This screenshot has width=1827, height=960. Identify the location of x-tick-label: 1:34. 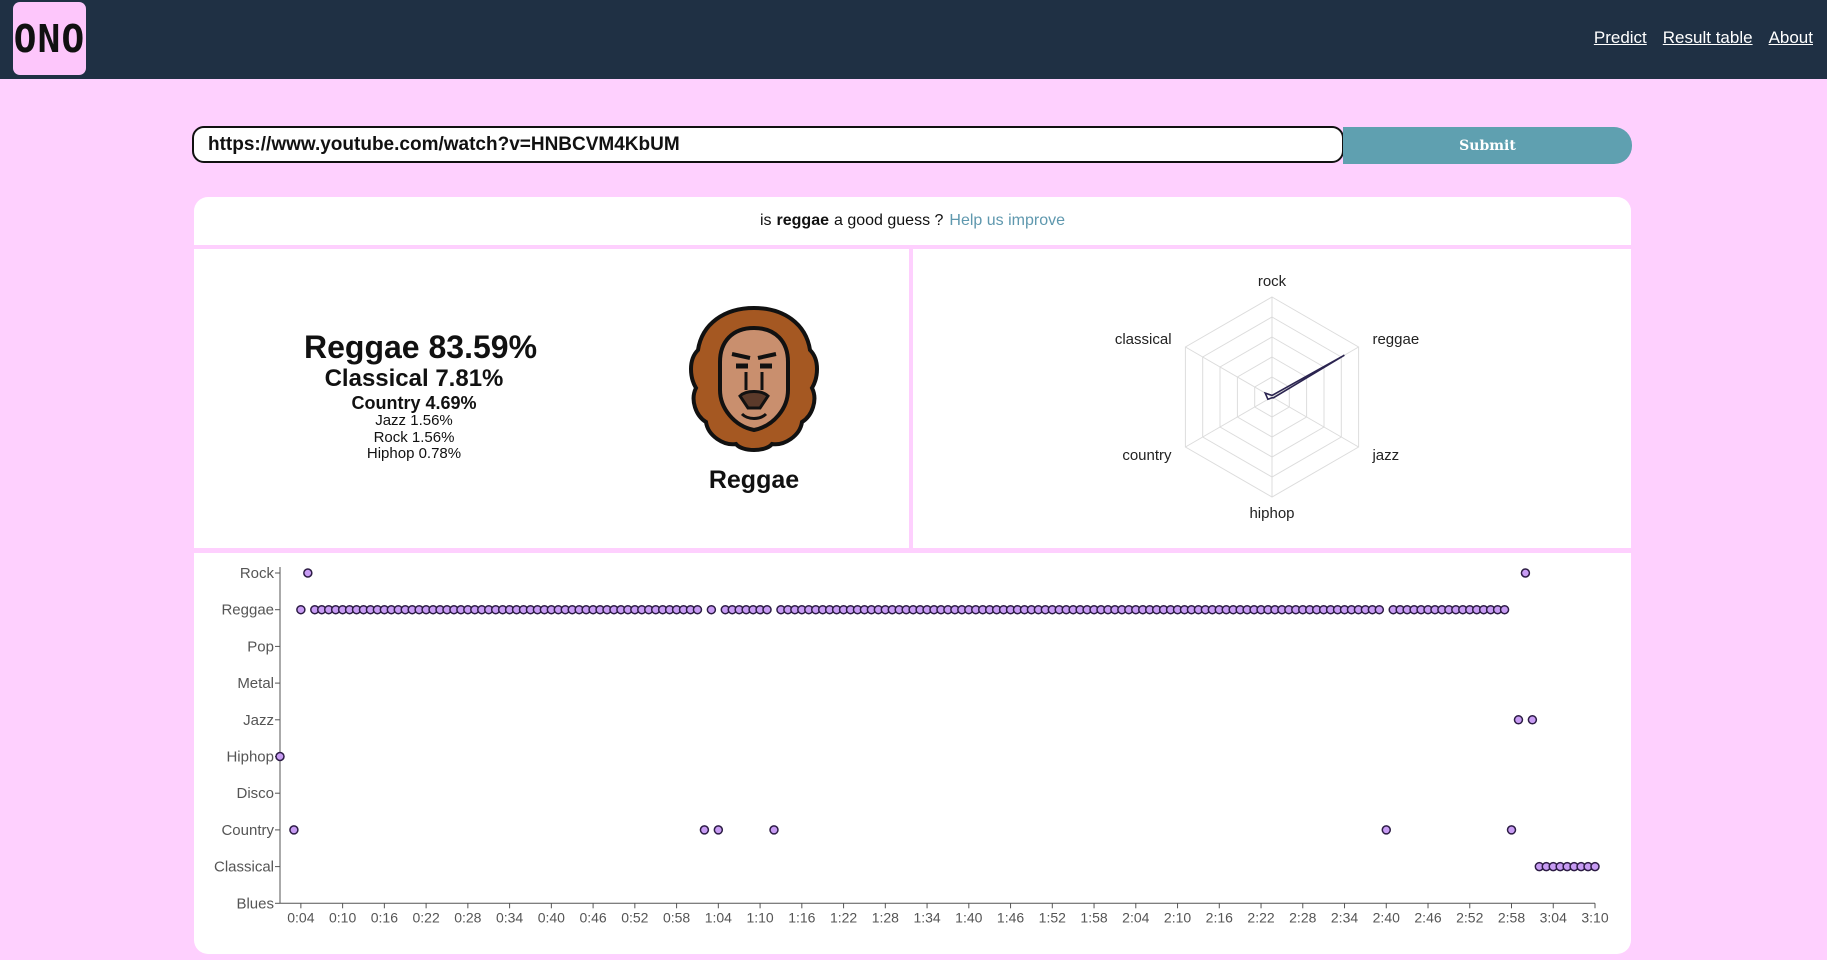
(926, 917).